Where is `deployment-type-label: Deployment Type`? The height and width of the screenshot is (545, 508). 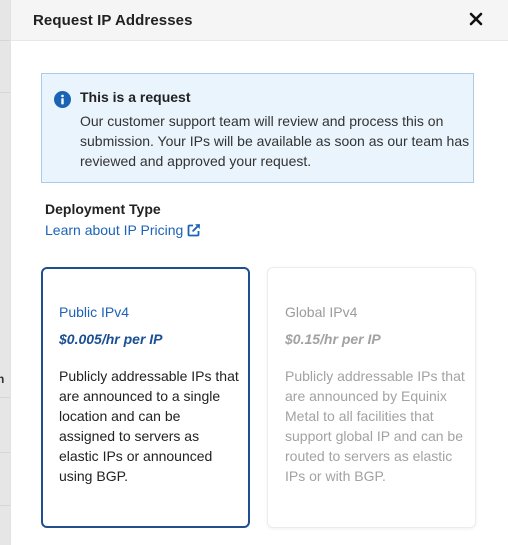 deployment-type-label: Deployment Type is located at coordinates (103, 209).